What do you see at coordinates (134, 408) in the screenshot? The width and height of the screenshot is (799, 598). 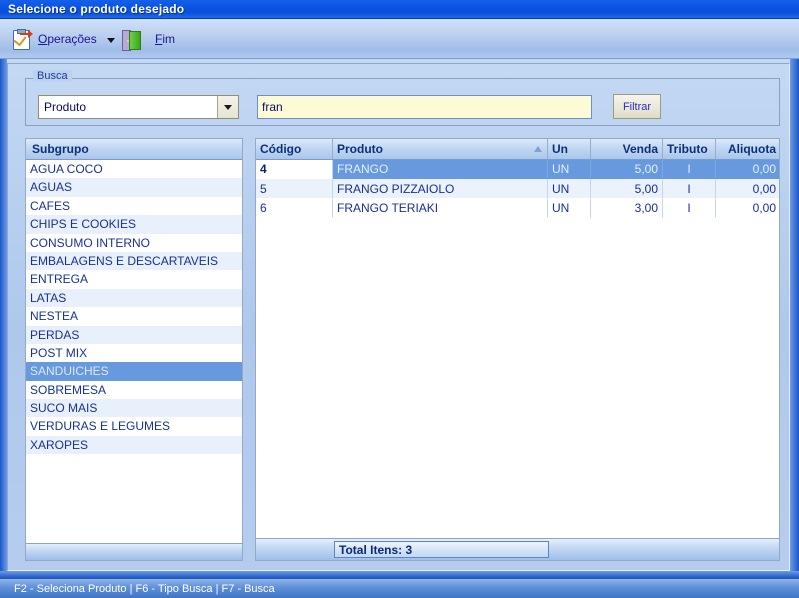 I see `subgroup-list-item: SUCO MAIS` at bounding box center [134, 408].